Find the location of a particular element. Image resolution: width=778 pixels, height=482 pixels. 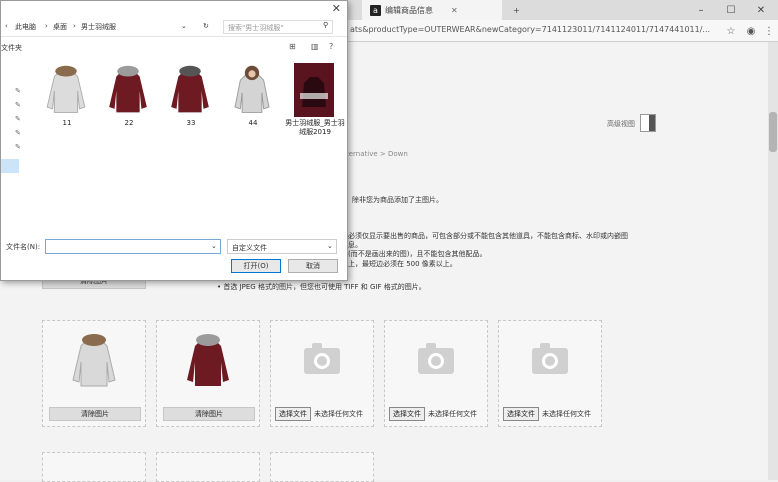

requirement-line-4: 上，最短边必须在 500 像素以上。 is located at coordinates (402, 264).